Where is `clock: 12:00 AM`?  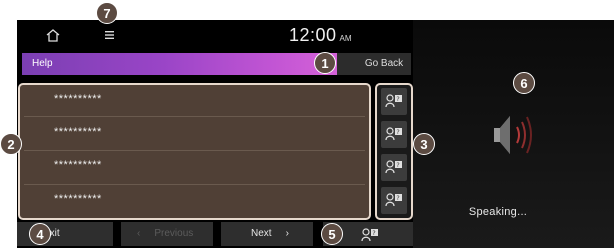
clock: 12:00 AM is located at coordinates (320, 36).